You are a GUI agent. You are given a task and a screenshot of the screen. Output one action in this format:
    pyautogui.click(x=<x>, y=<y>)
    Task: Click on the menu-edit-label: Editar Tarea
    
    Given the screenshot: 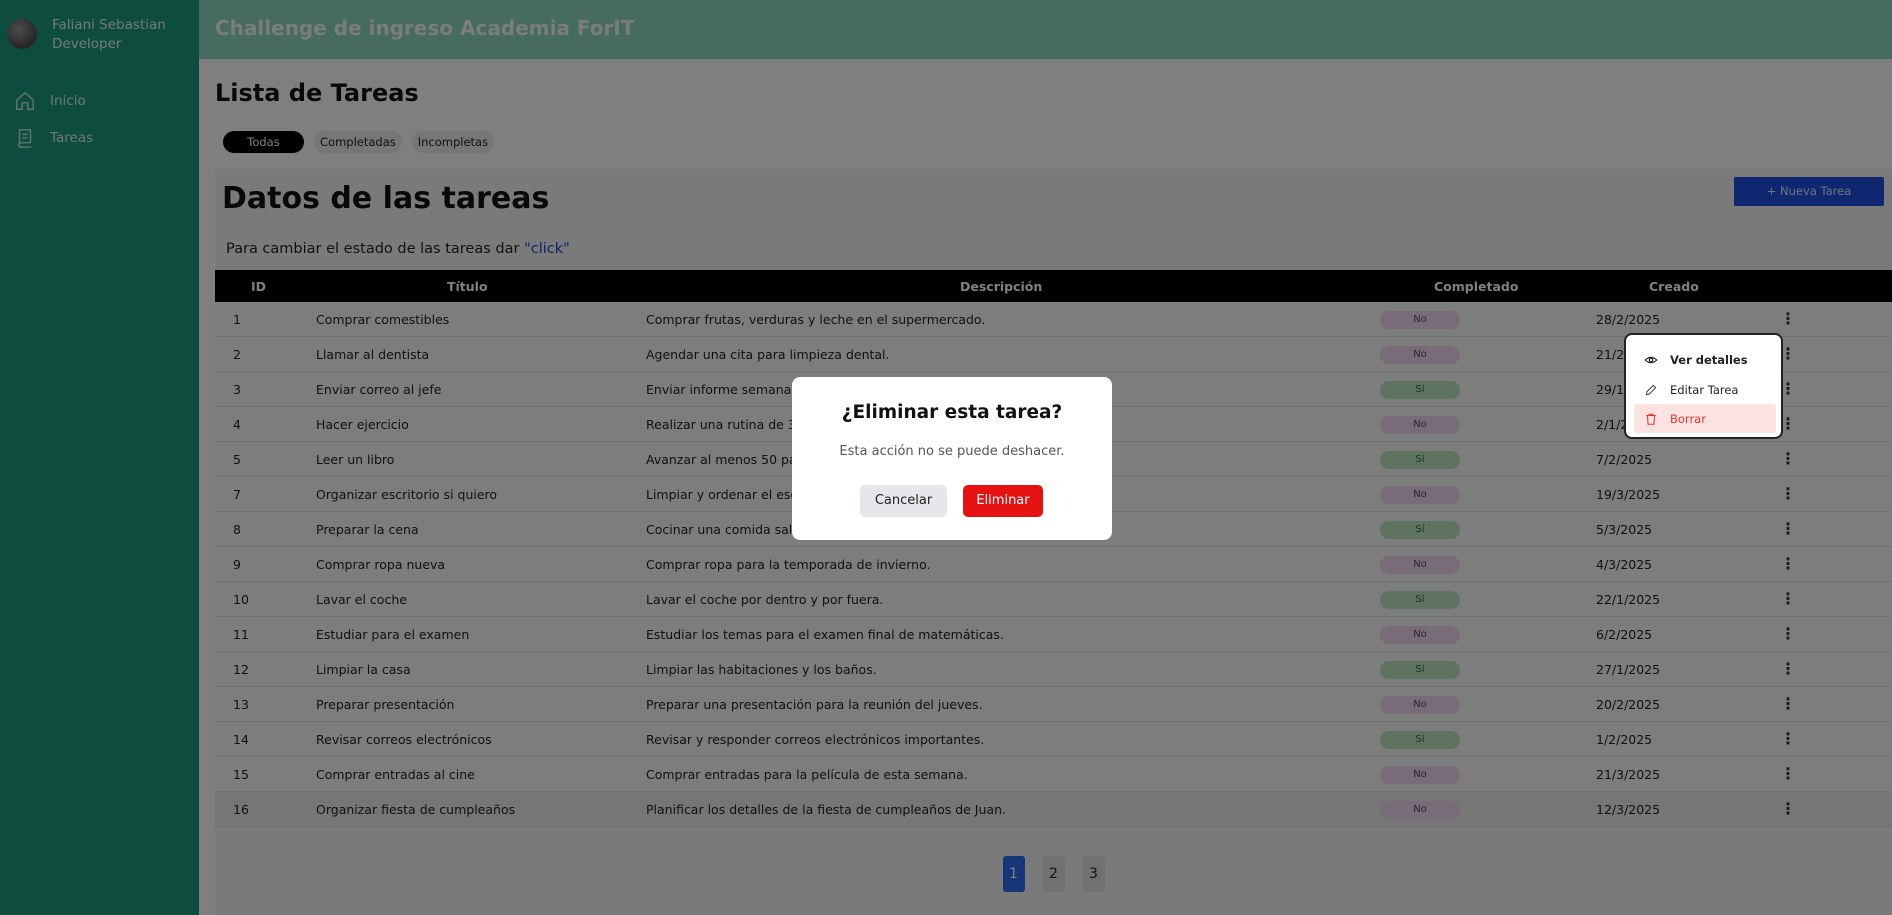 What is the action you would take?
    pyautogui.click(x=1704, y=389)
    